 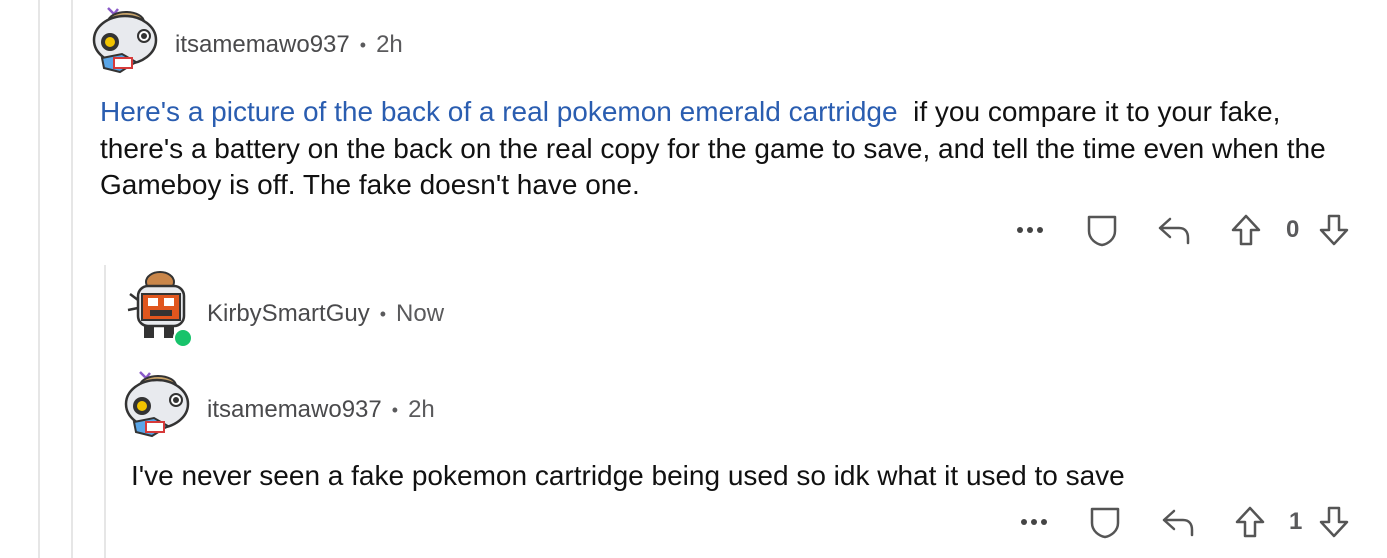 What do you see at coordinates (1296, 521) in the screenshot?
I see `vote-score: 1` at bounding box center [1296, 521].